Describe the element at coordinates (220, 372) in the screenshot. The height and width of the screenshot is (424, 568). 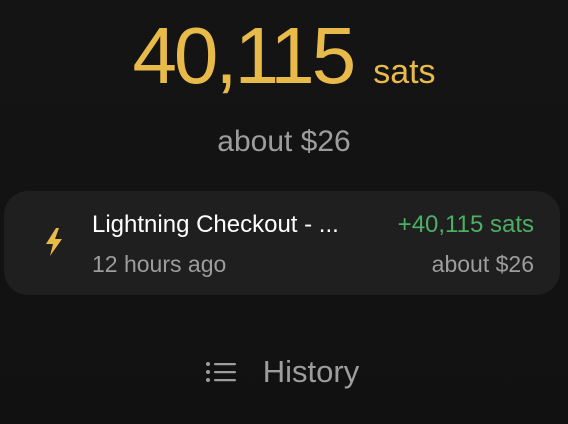
I see `list-icon` at that location.